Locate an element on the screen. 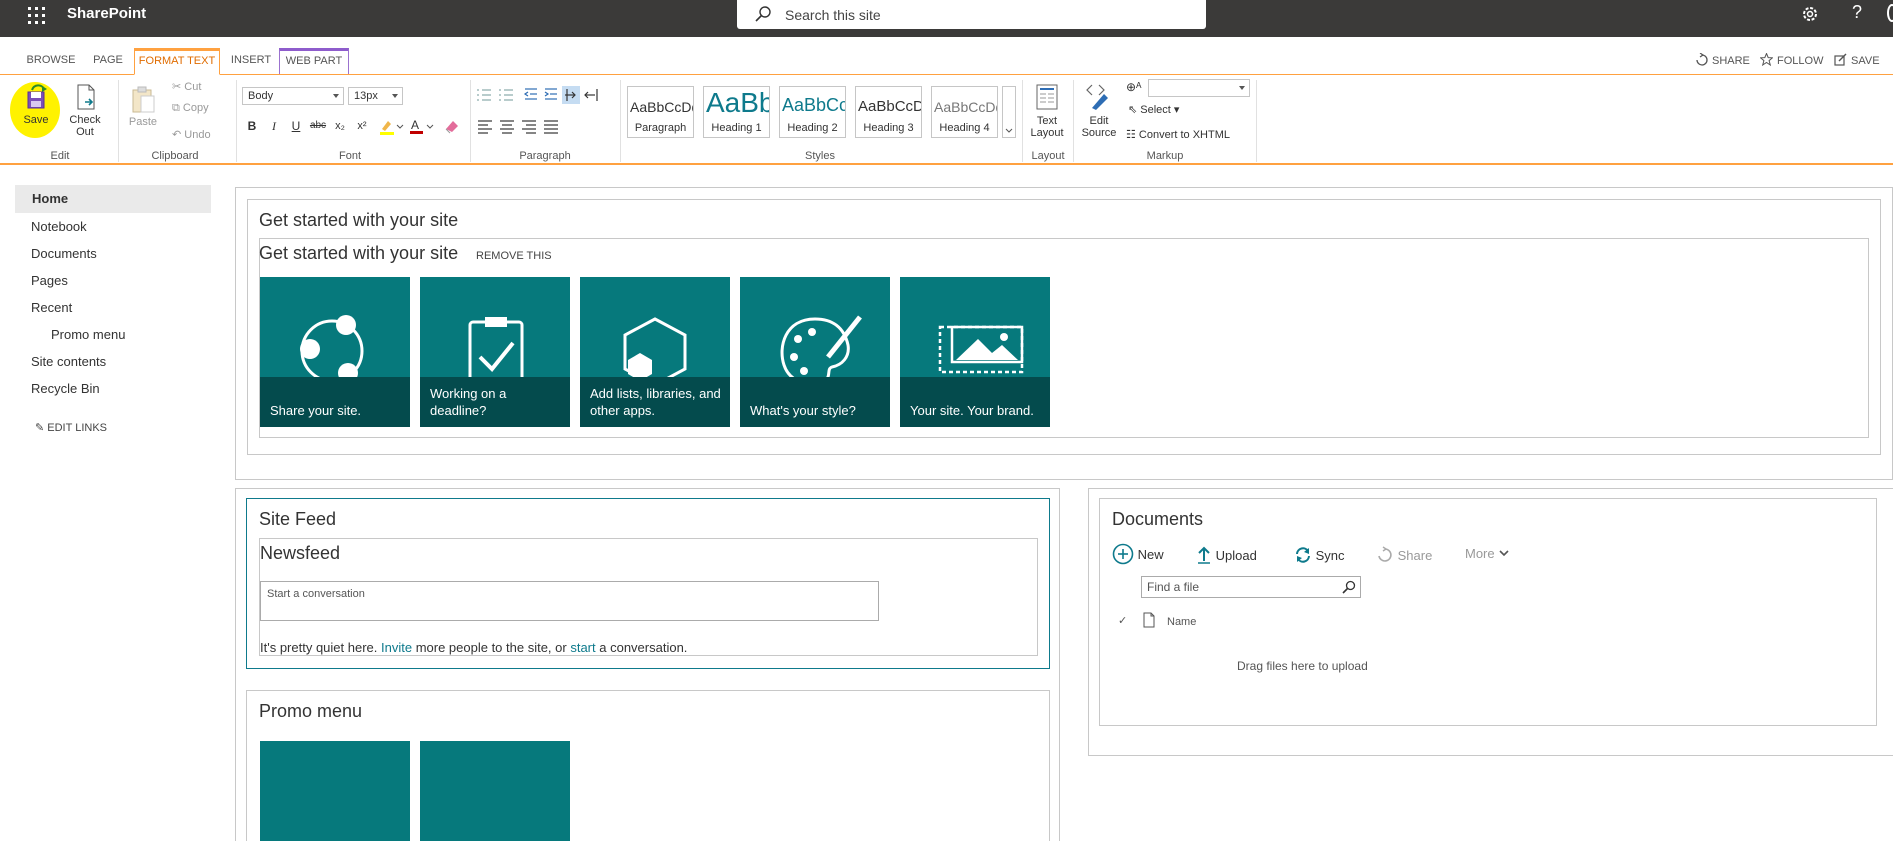 The image size is (1893, 841). quiet-text-1: It's pretty quiet here. is located at coordinates (320, 647).